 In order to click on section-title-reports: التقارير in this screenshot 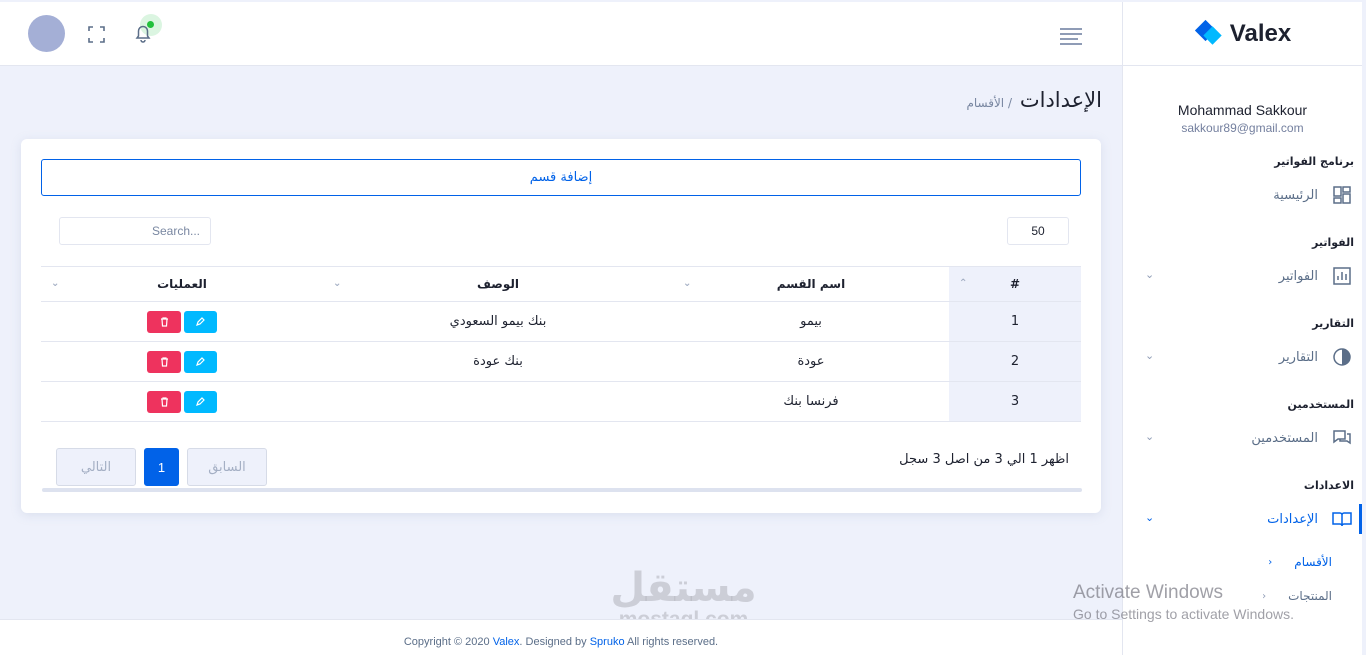, I will do `click(1333, 323)`.